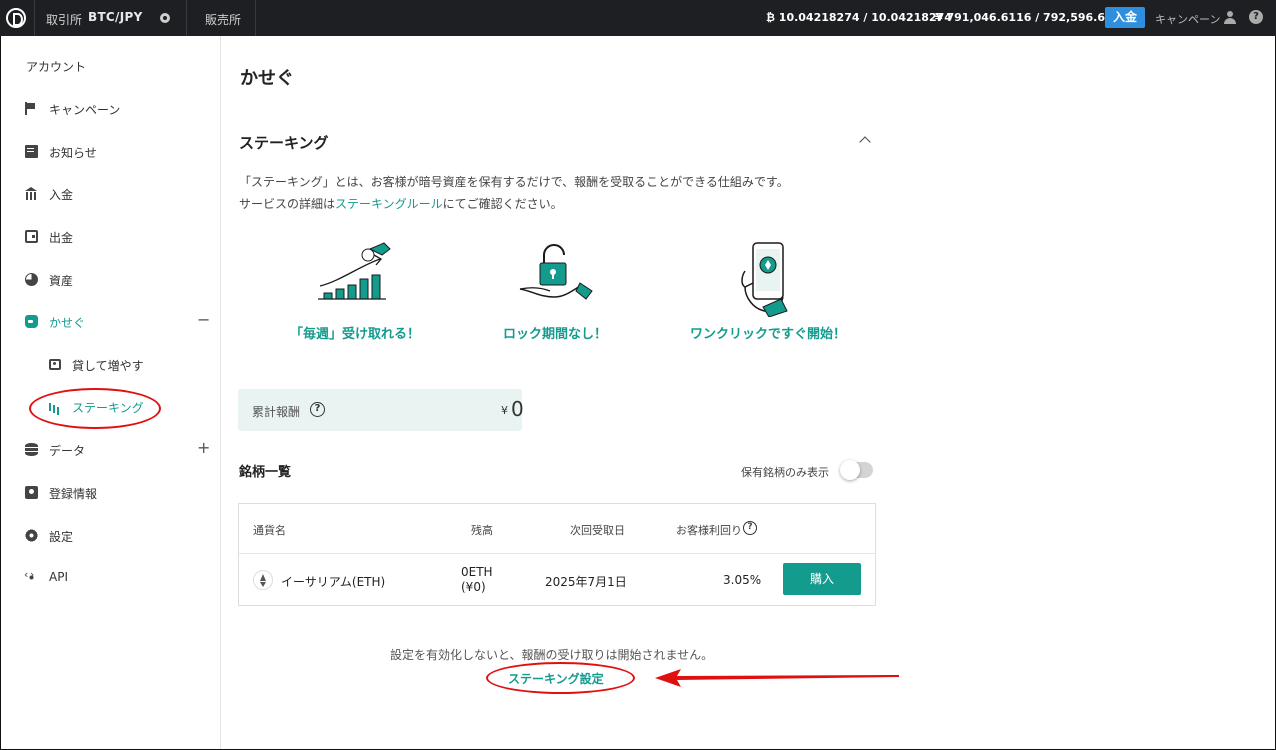 The width and height of the screenshot is (1276, 750). I want to click on bitbank-logo-icon, so click(16, 18).